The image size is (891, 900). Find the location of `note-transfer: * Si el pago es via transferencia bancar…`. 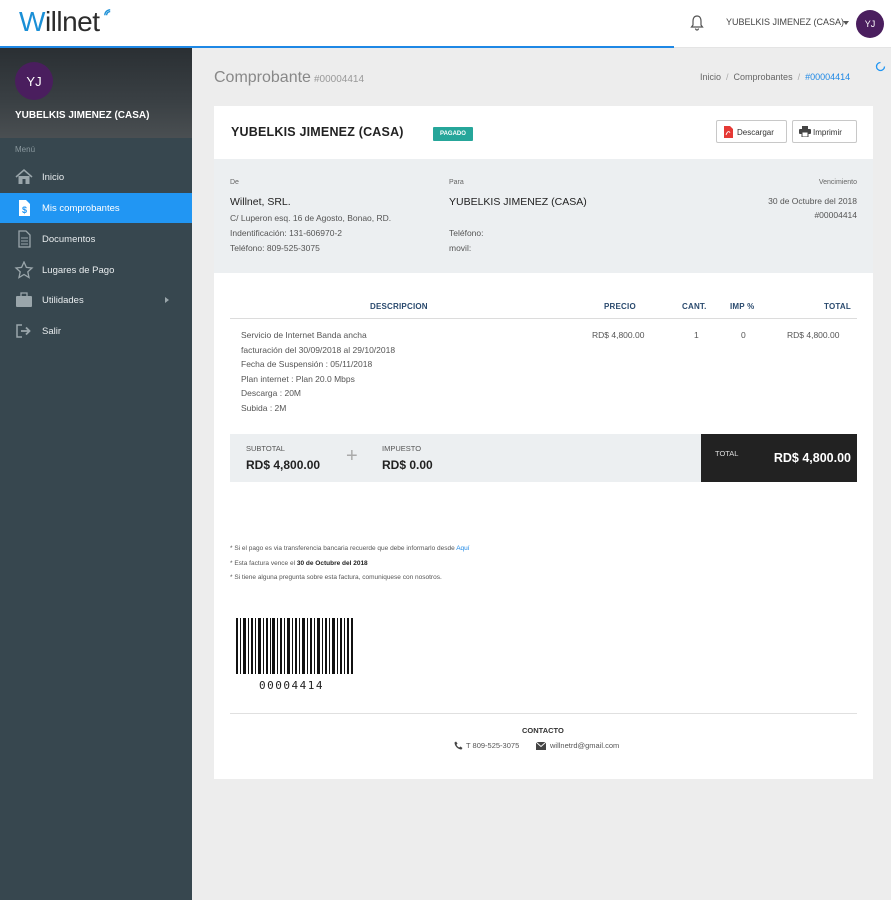

note-transfer: * Si el pago es via transferencia bancar… is located at coordinates (350, 548).